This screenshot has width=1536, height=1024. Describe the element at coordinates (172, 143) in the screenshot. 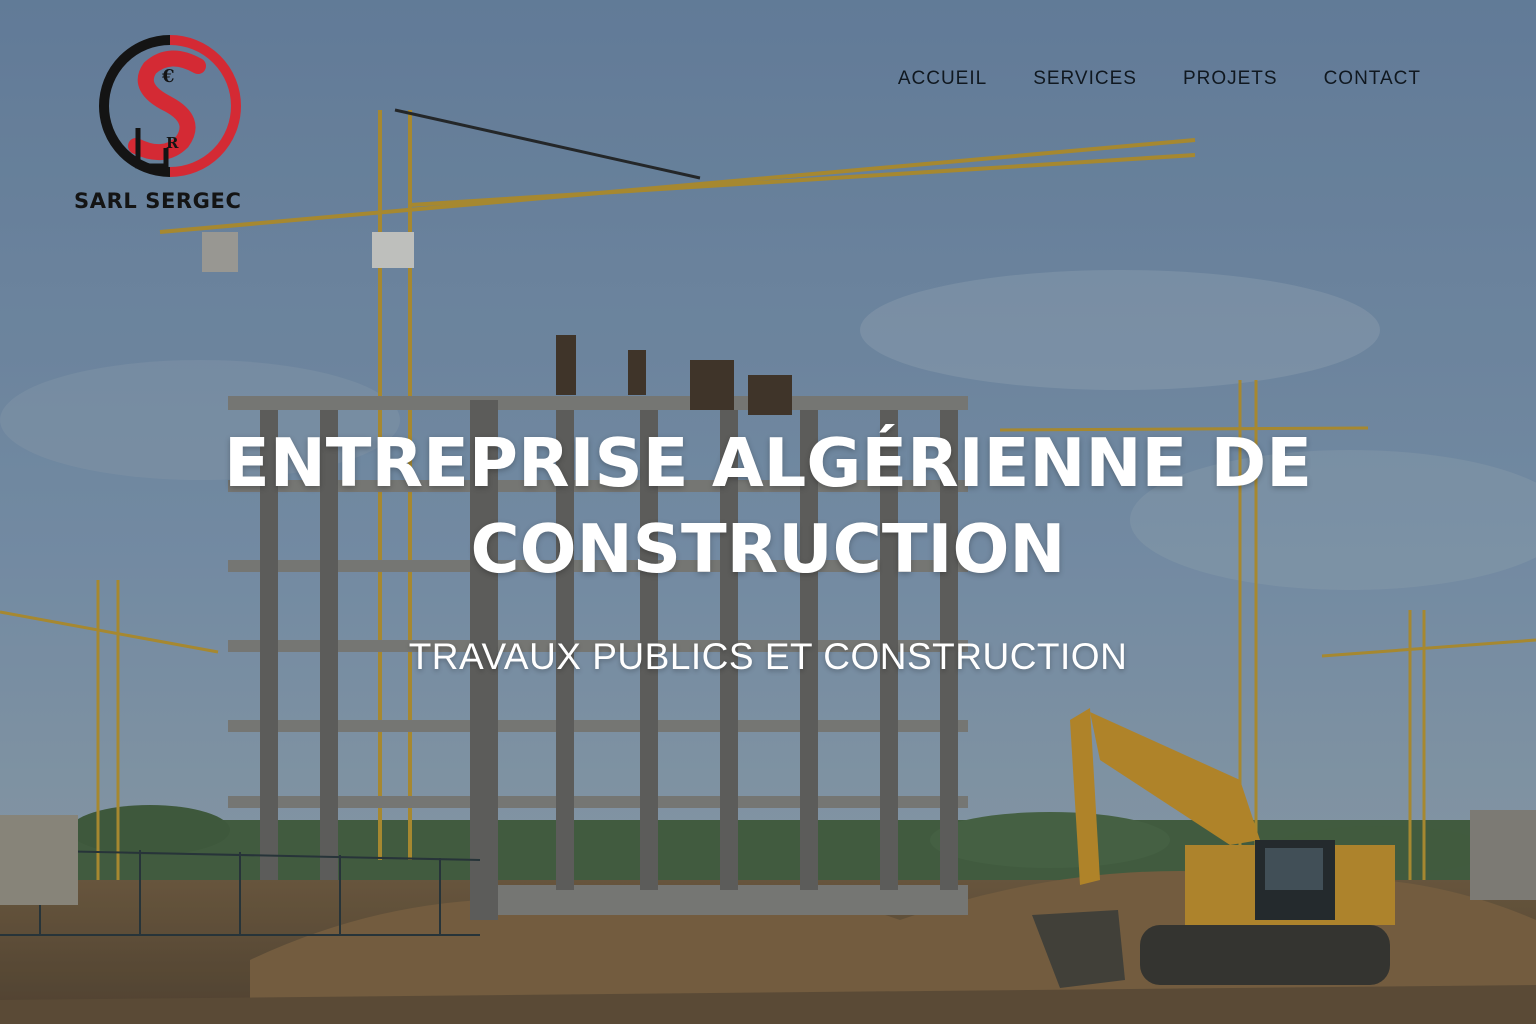

I see `svg-text: R` at that location.